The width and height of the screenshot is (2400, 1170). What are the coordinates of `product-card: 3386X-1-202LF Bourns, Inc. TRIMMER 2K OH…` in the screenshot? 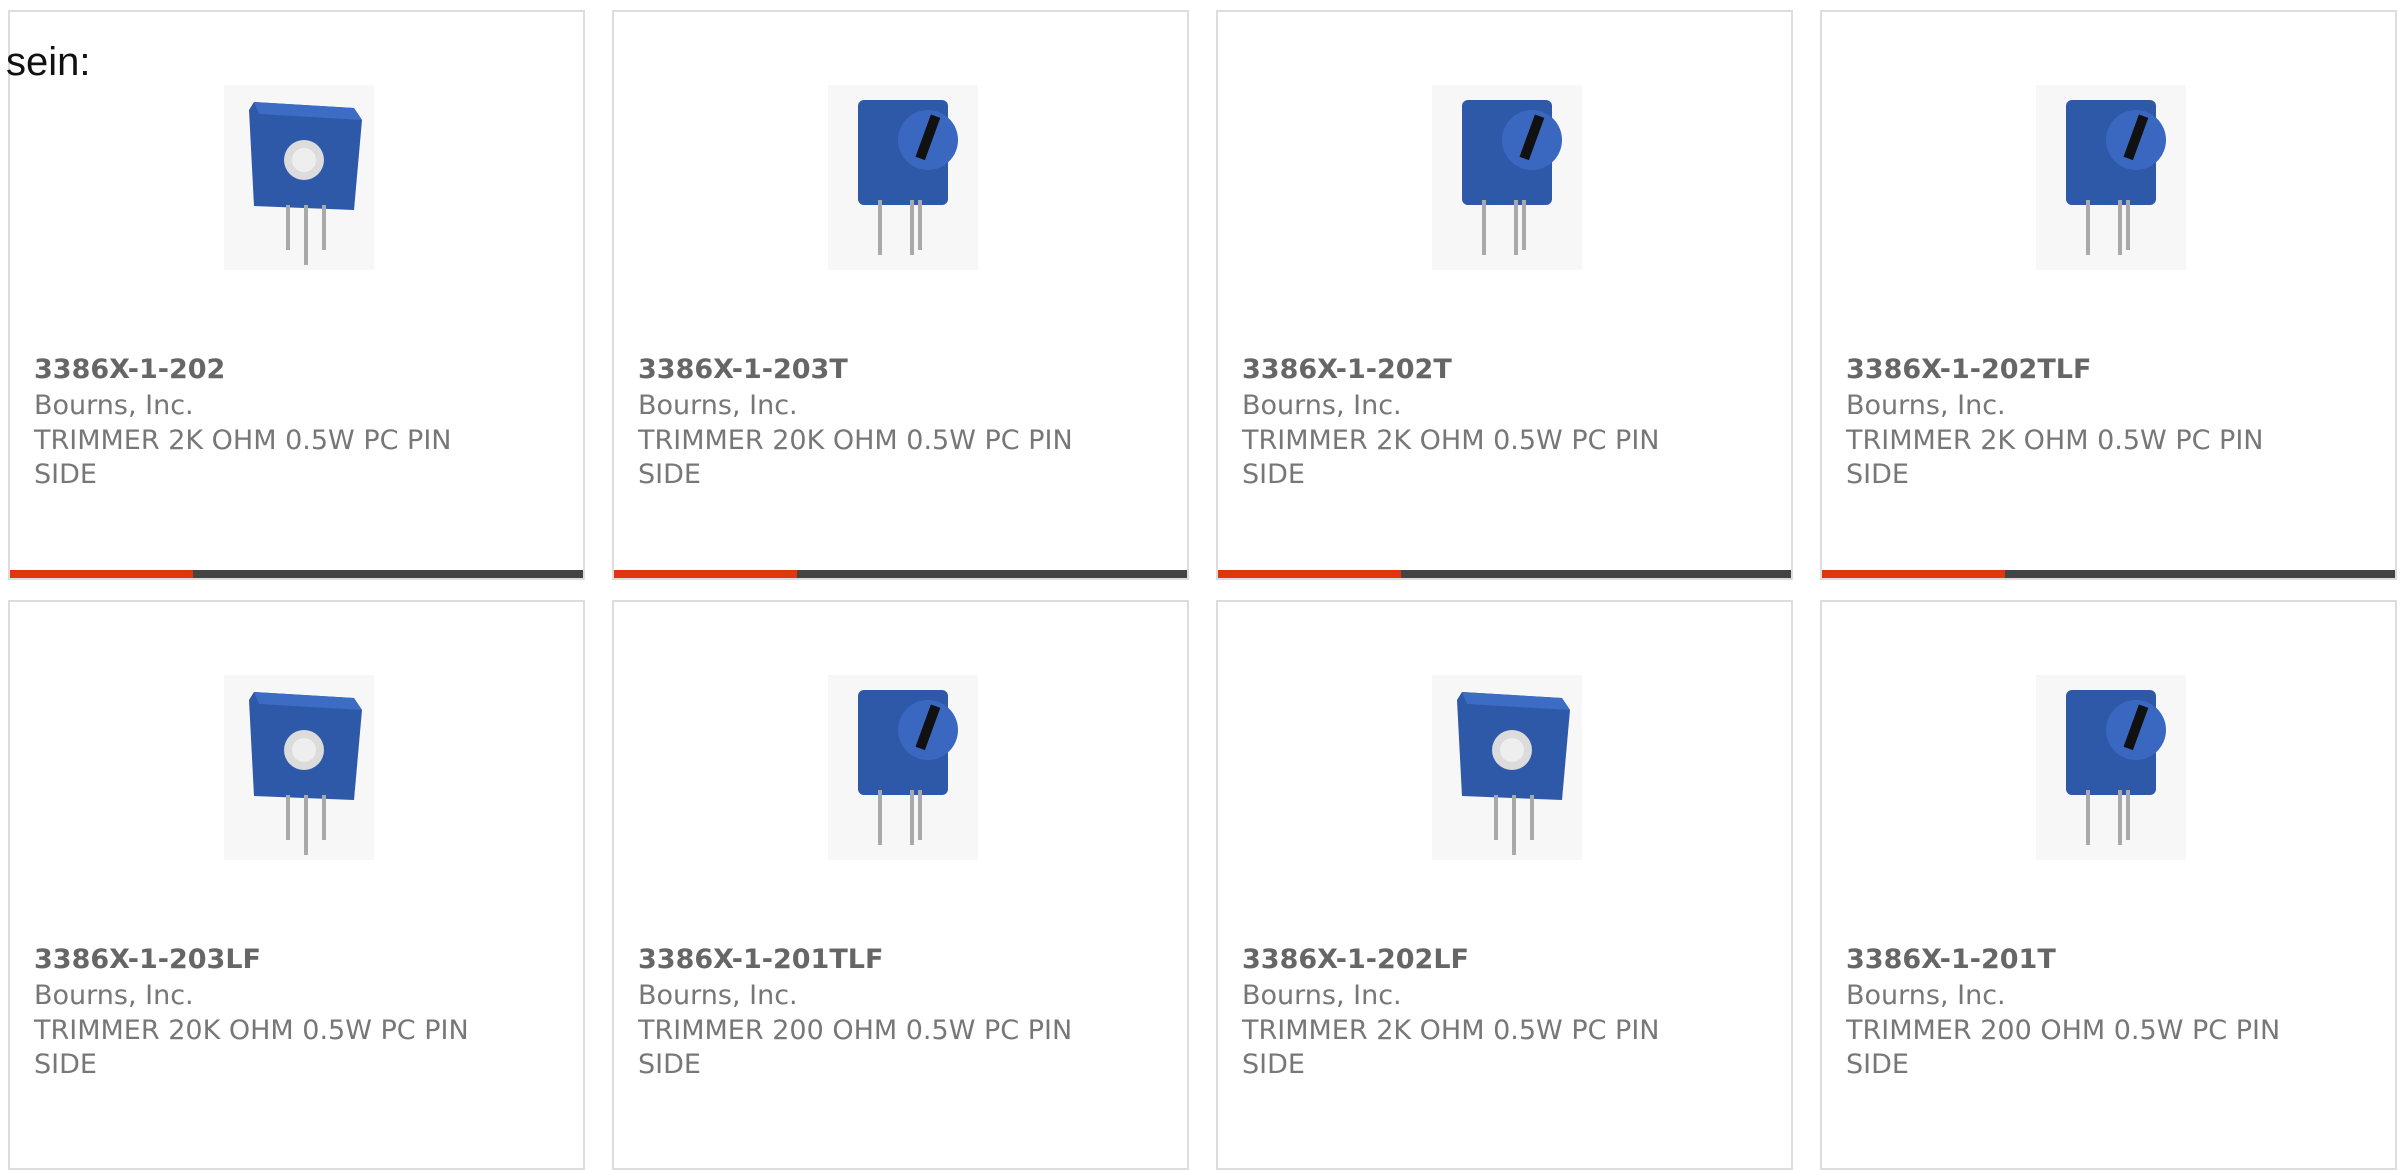 It's located at (1504, 885).